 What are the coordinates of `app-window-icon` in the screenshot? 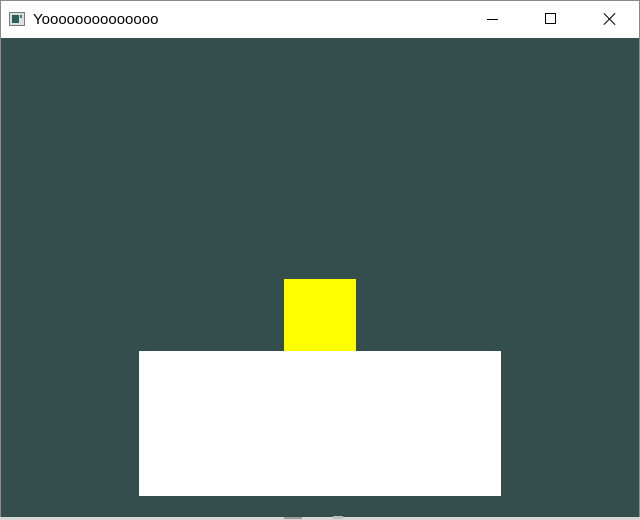 It's located at (17, 19).